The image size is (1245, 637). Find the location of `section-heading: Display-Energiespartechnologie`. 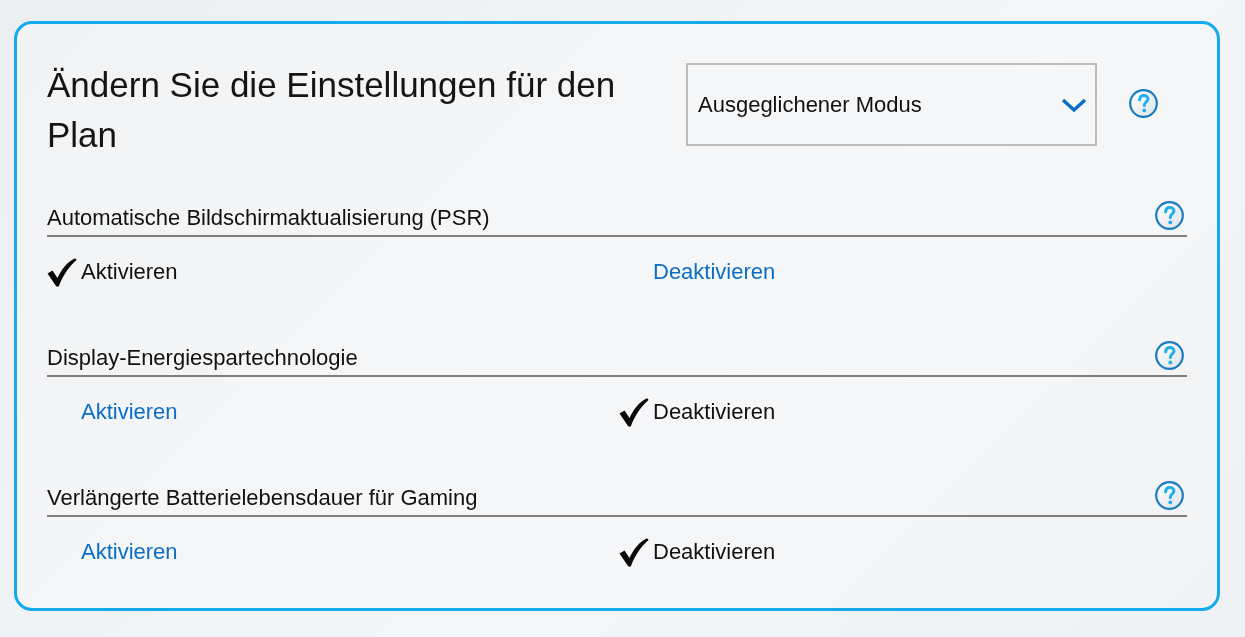

section-heading: Display-Energiespartechnologie is located at coordinates (202, 358).